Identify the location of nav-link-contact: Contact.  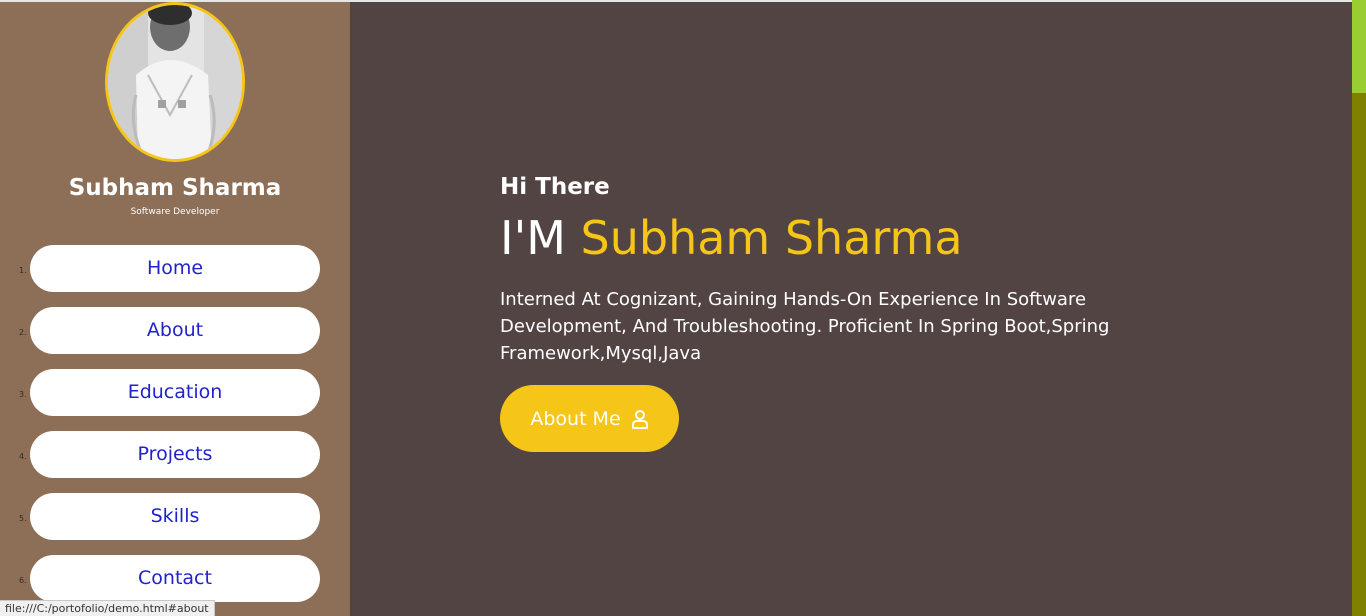
(175, 578).